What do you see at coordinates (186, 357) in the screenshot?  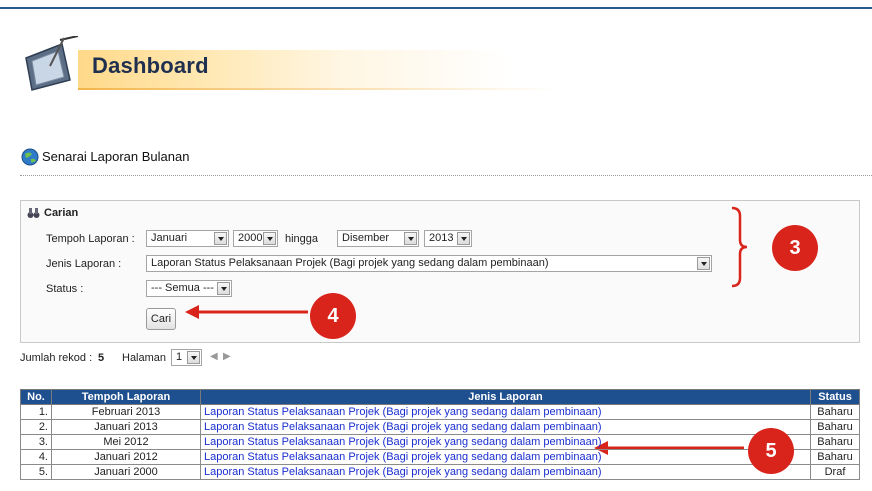 I see `page-select: 1` at bounding box center [186, 357].